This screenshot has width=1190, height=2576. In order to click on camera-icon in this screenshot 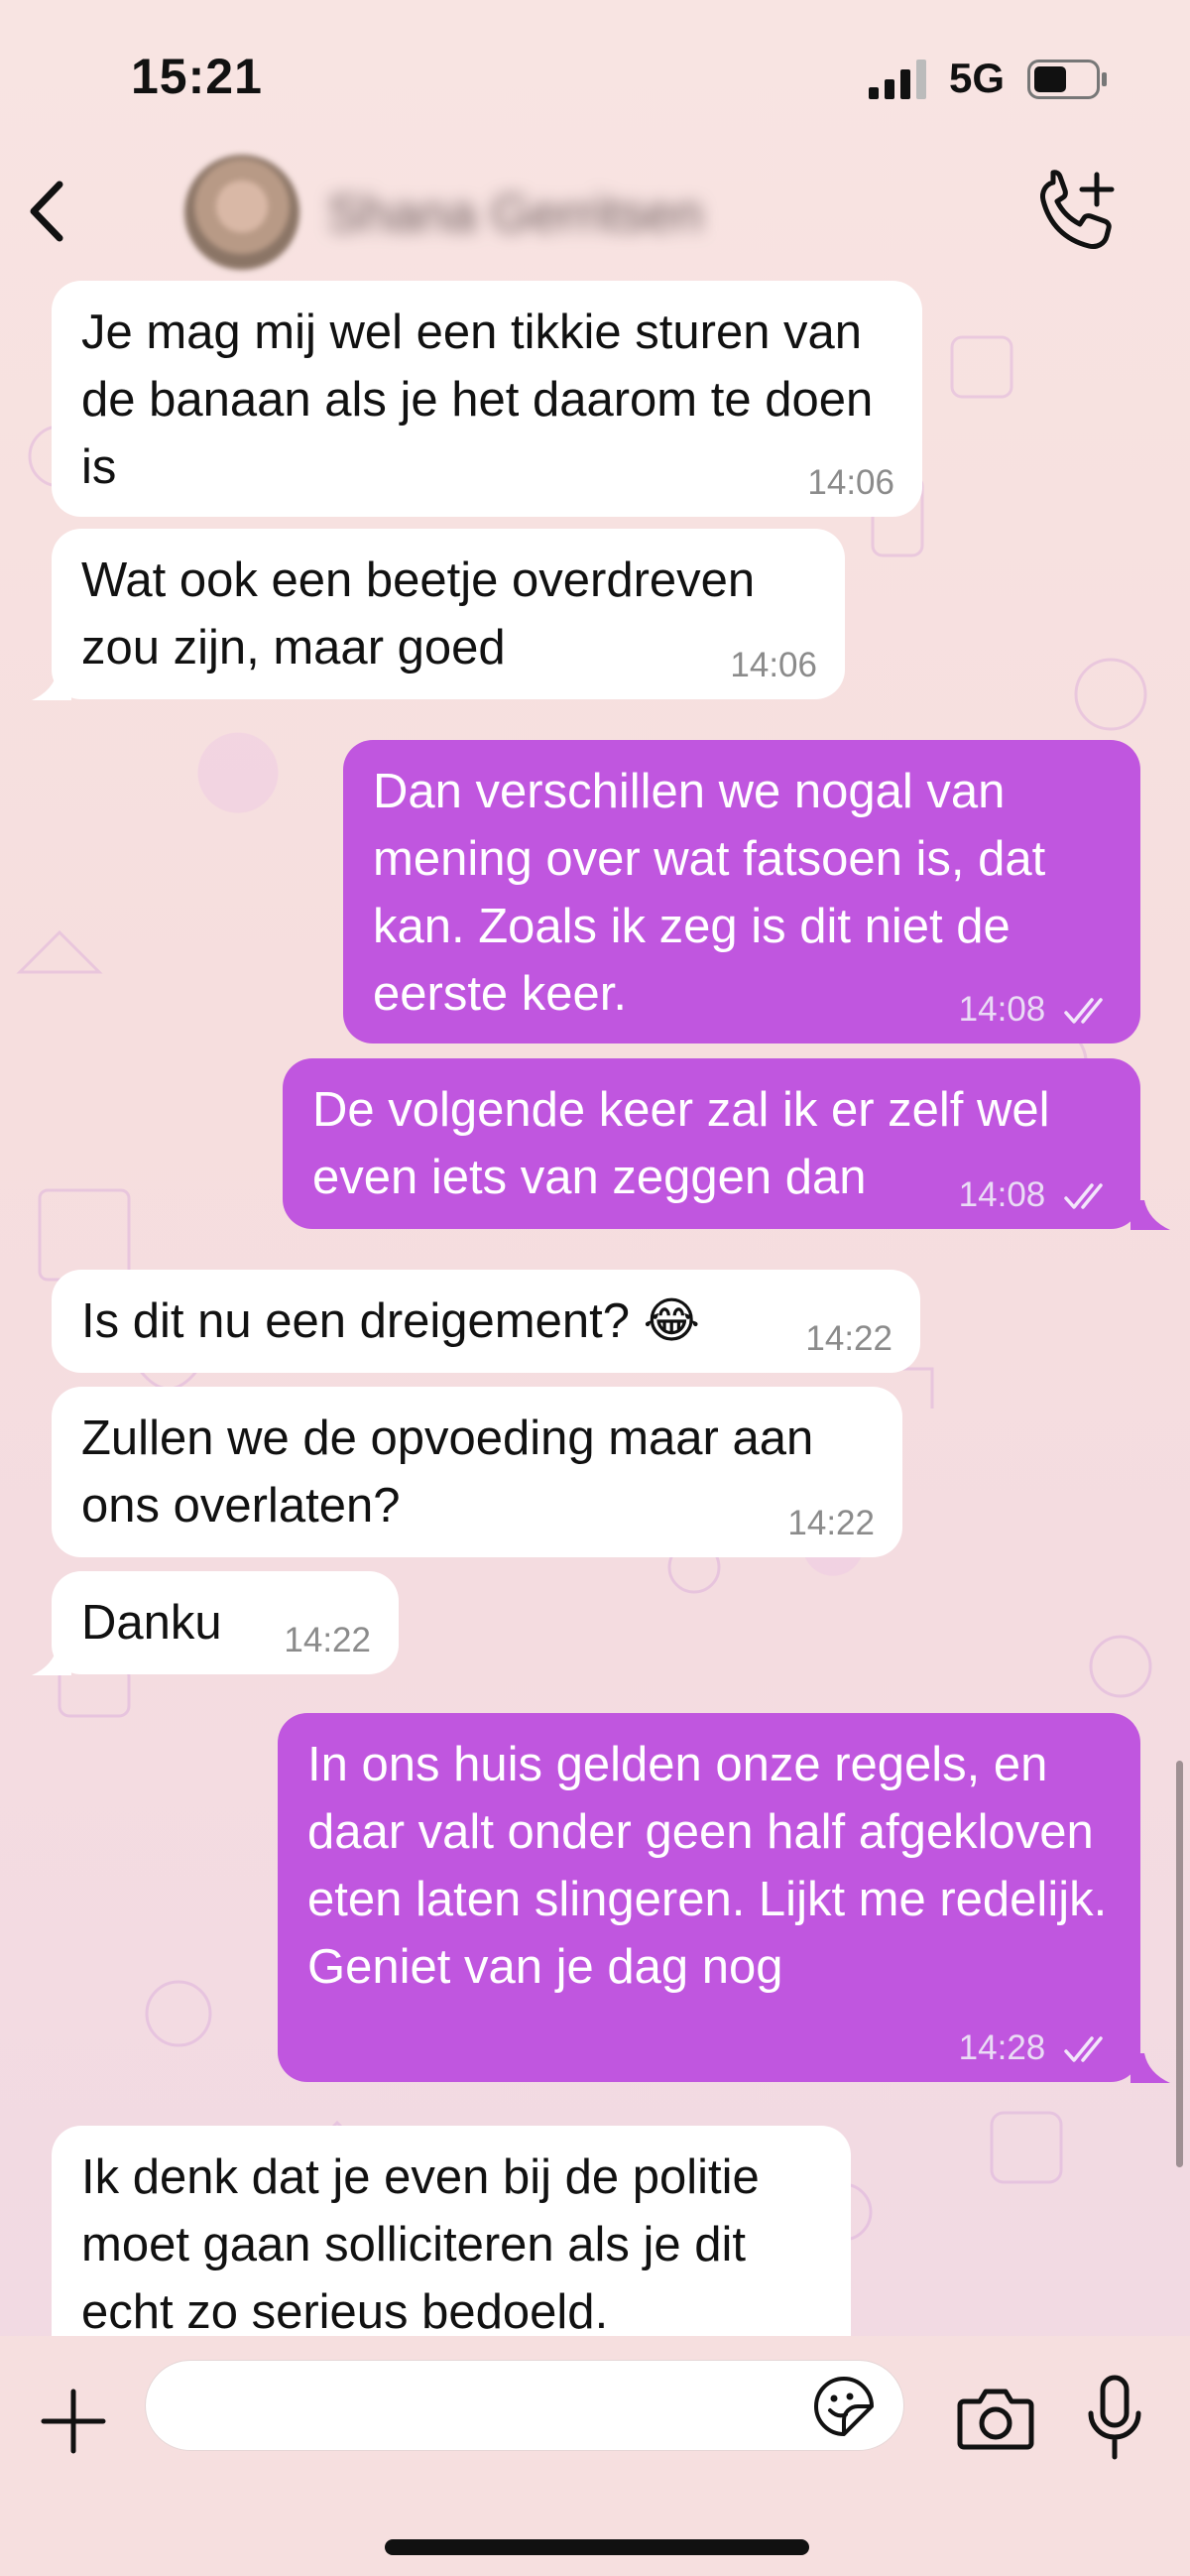, I will do `click(995, 2418)`.